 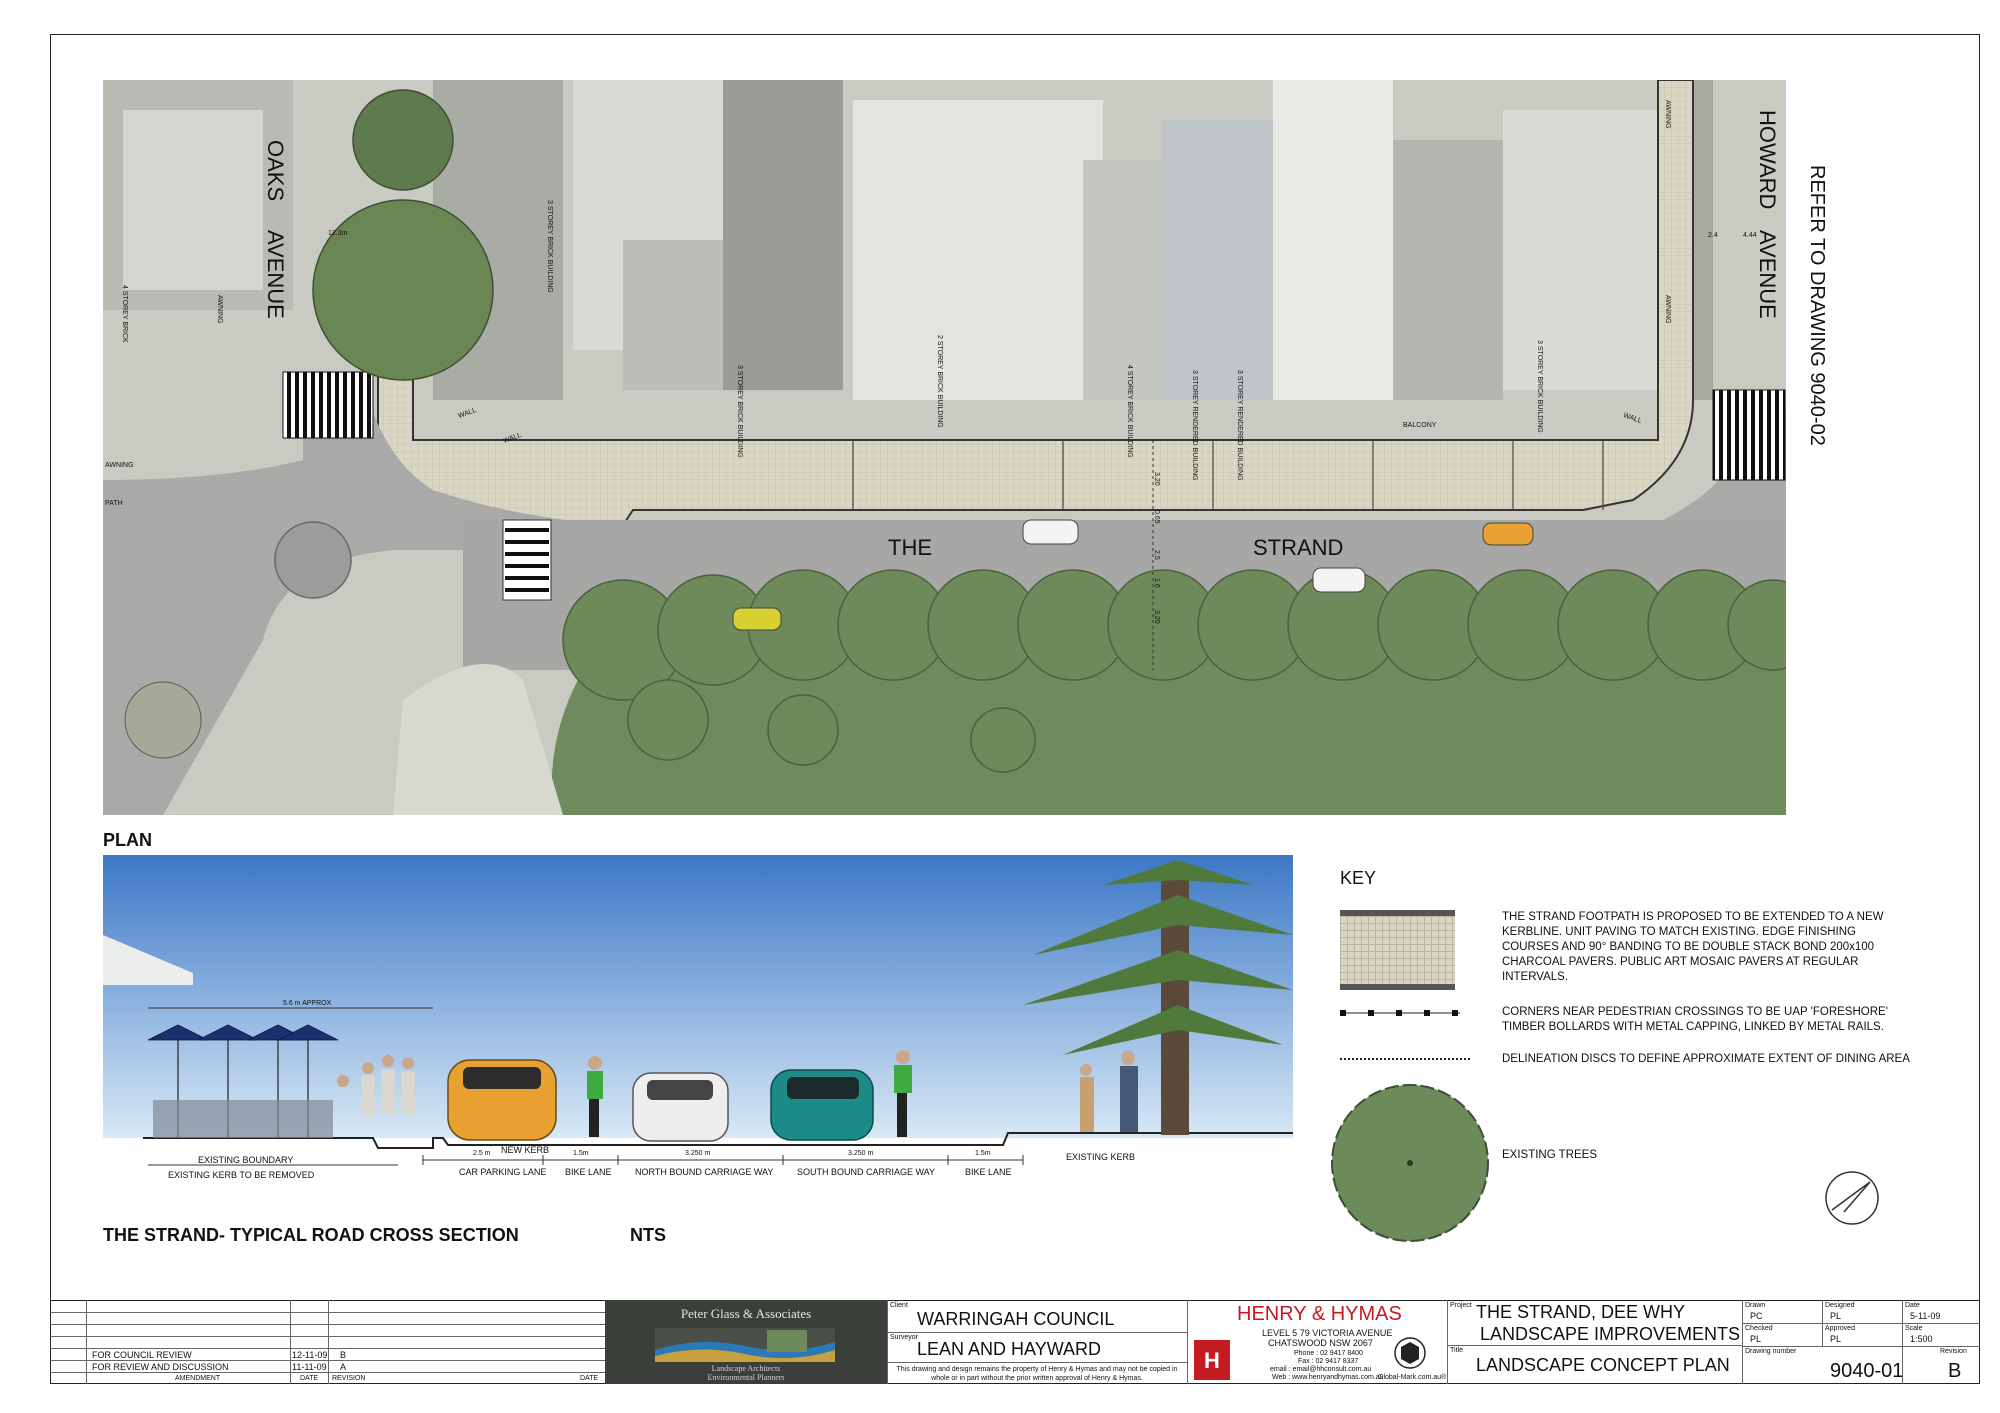 I want to click on street-label-strand: STRAND, so click(x=1298, y=547).